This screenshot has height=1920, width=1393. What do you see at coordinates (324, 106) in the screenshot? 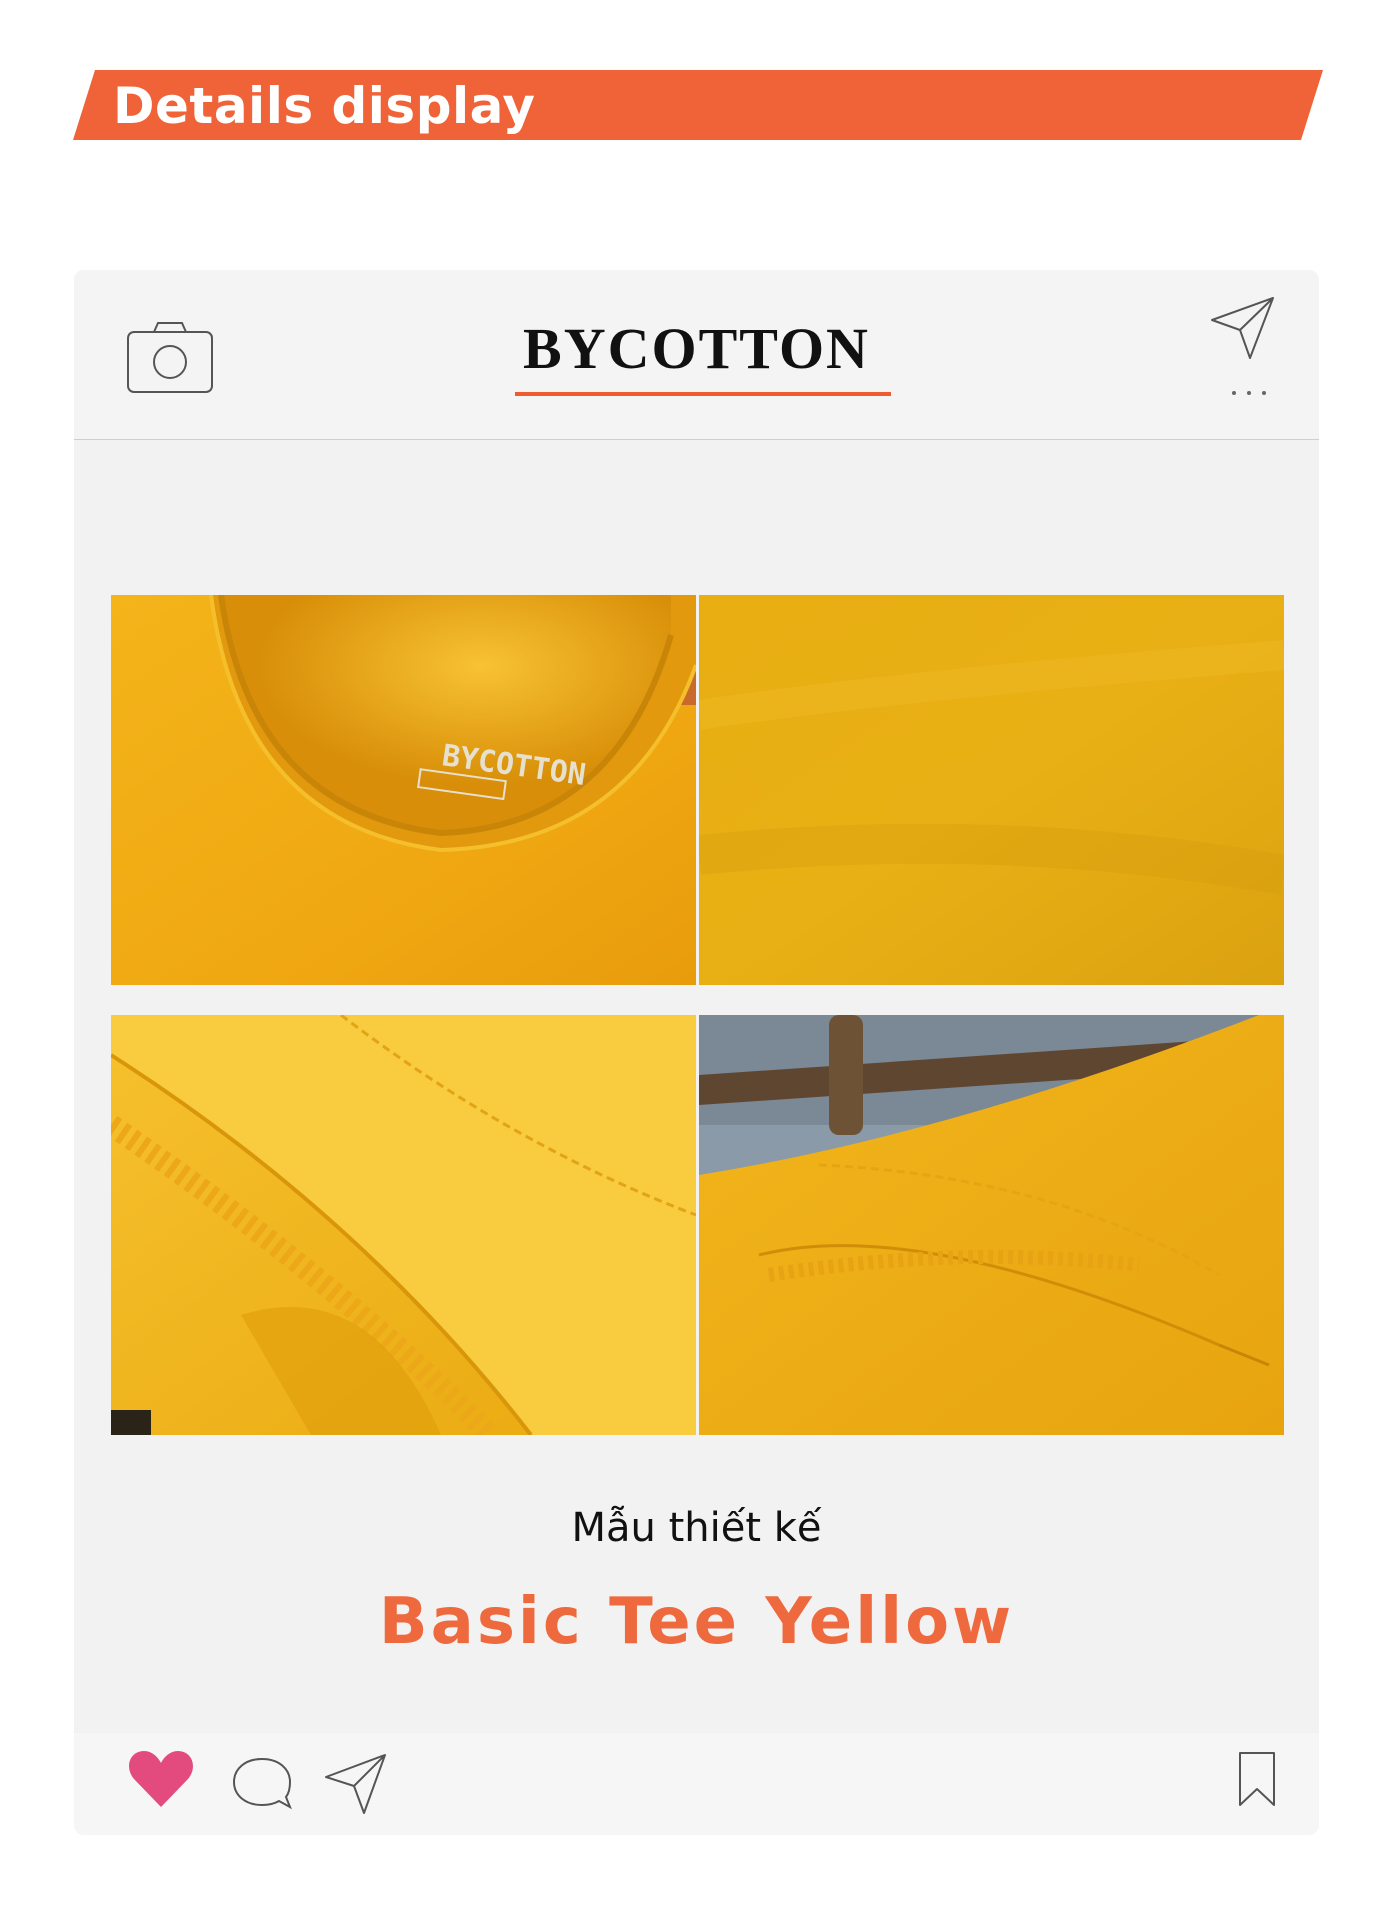
I see `banner-title: Details display` at bounding box center [324, 106].